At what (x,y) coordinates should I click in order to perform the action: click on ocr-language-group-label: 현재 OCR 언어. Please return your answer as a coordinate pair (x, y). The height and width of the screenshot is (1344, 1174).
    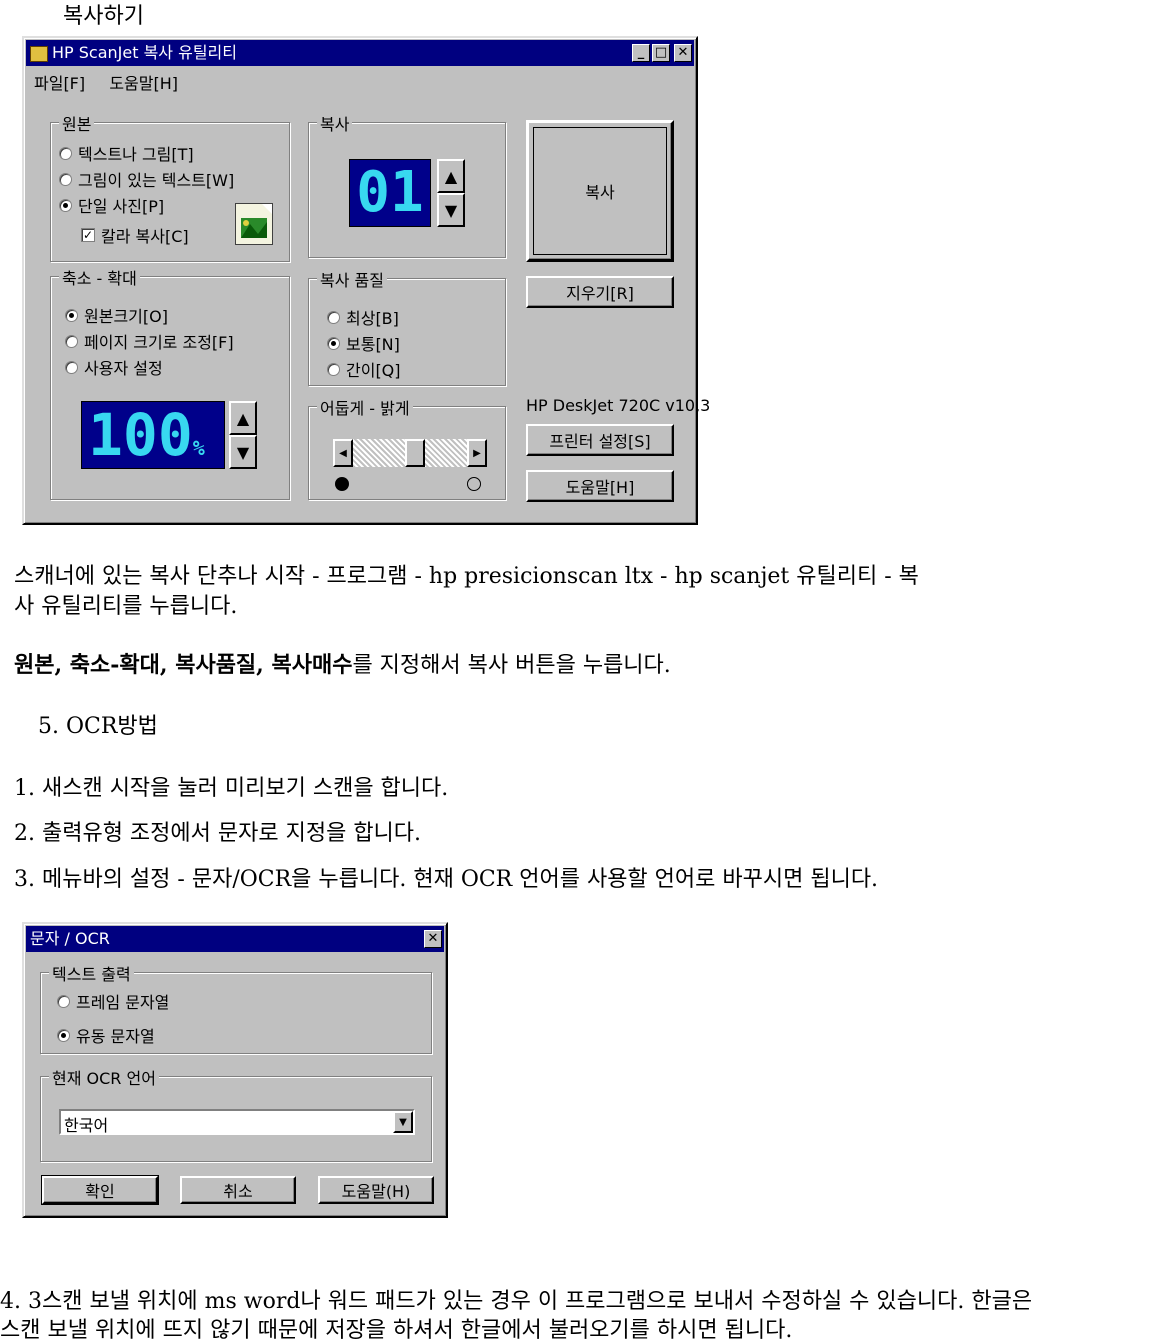
    Looking at the image, I should click on (104, 1077).